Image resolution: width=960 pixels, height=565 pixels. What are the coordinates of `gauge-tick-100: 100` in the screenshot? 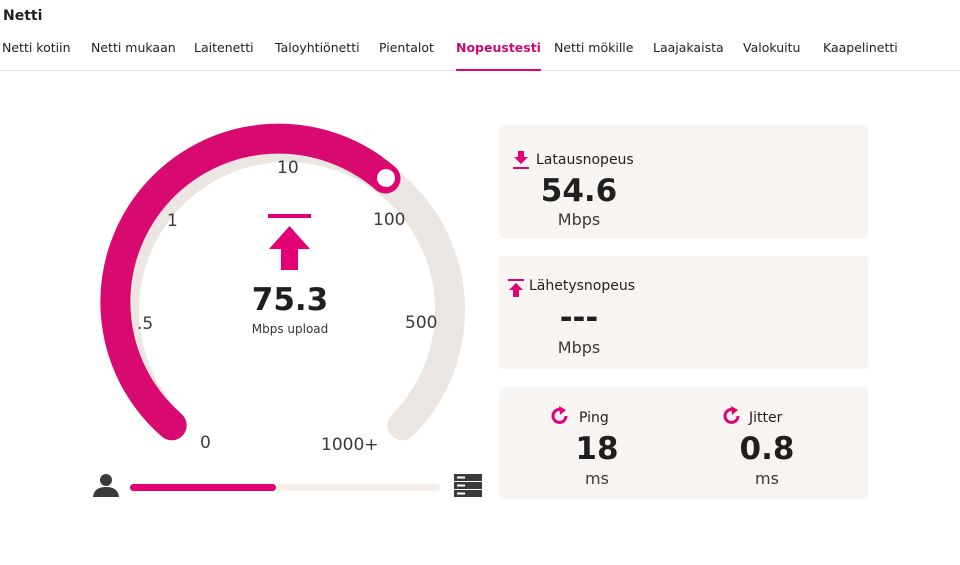 It's located at (389, 220).